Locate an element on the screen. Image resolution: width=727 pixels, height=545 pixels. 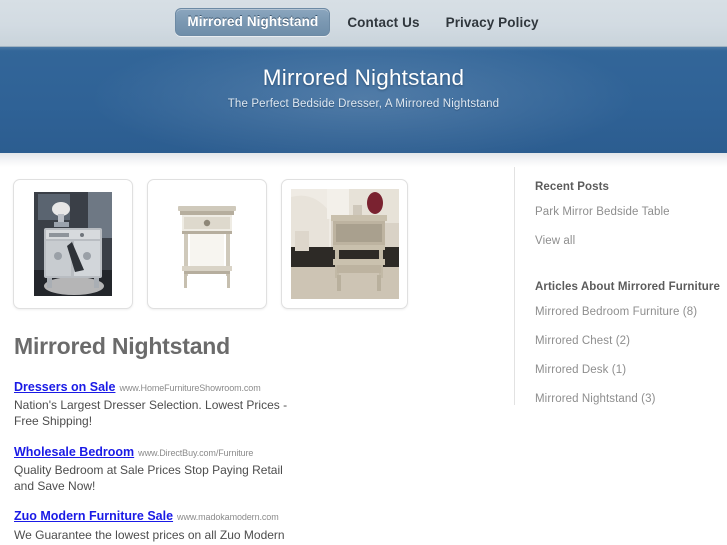
site-title: Mirrored Nightstand is located at coordinates (363, 77).